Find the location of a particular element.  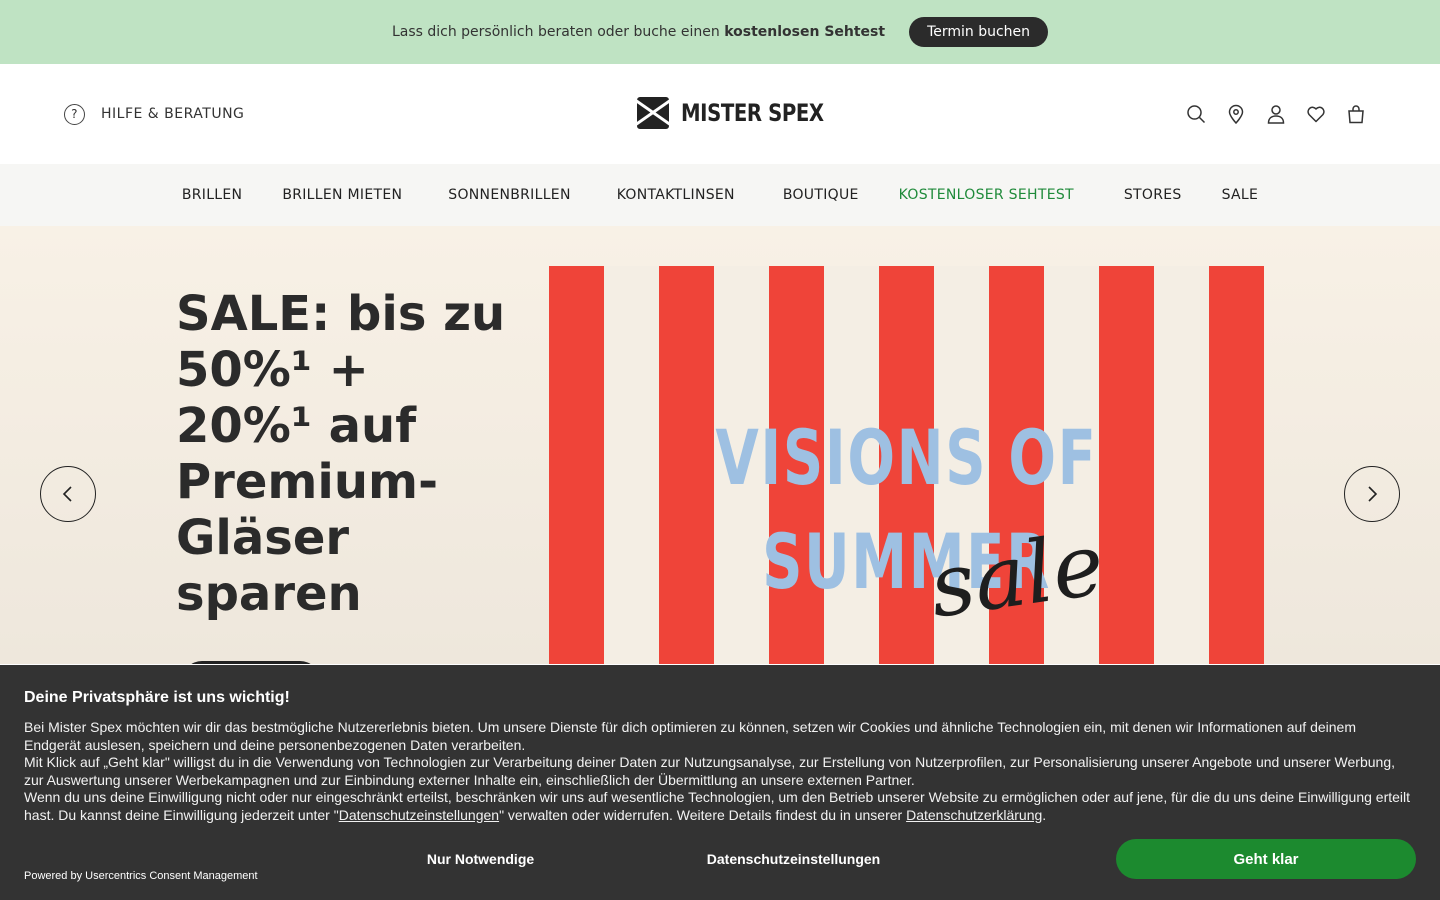

privacy-policy-link: Datenschutzerklärung is located at coordinates (974, 815).